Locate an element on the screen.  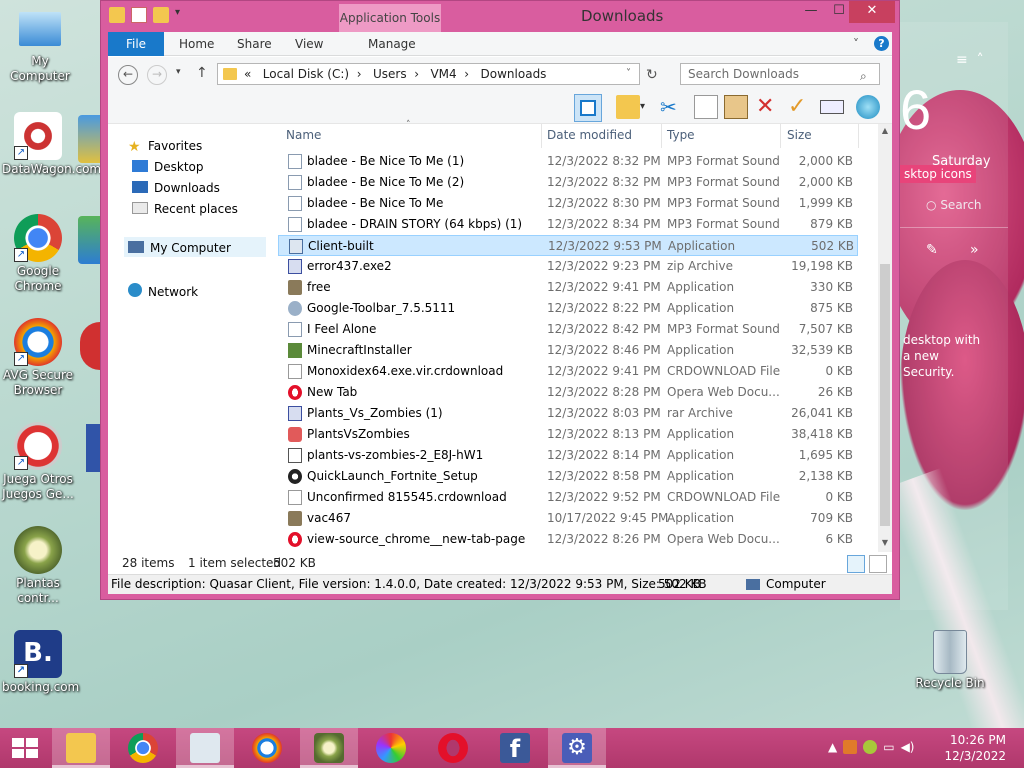
move-to-folder-icon is located at coordinates (628, 107).